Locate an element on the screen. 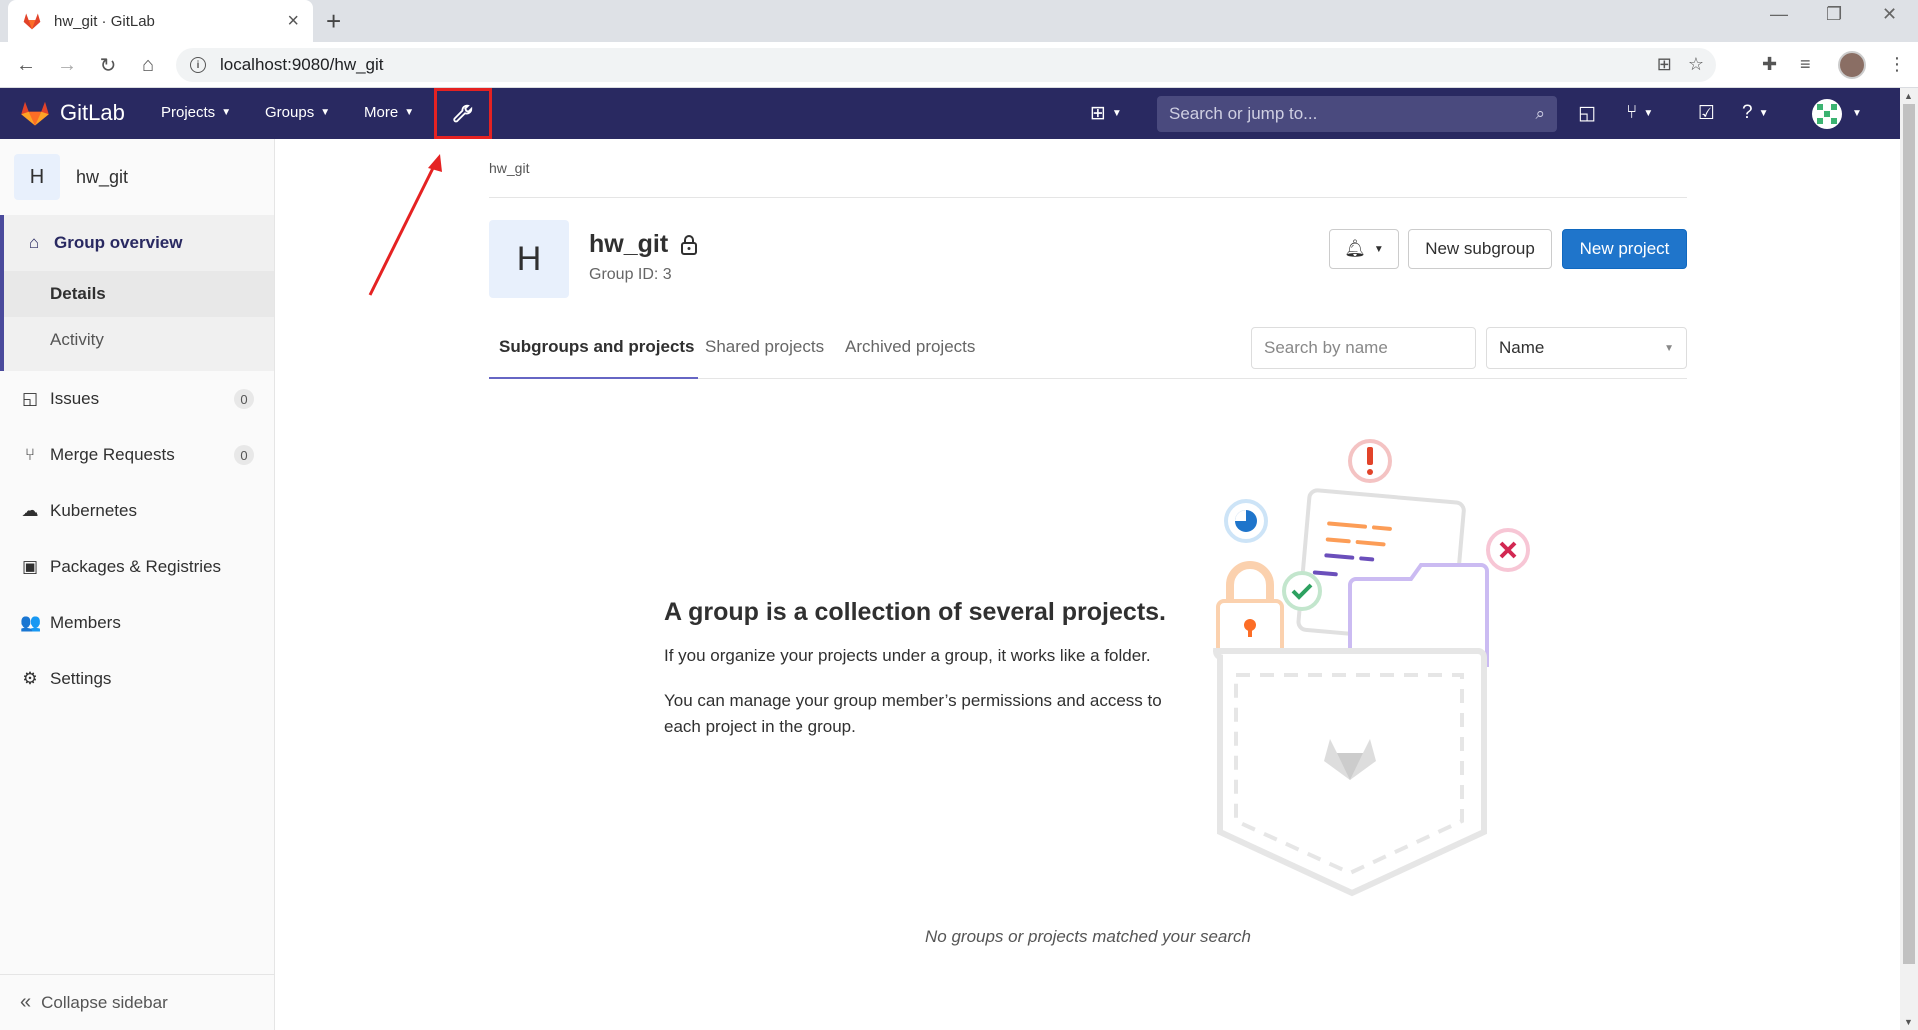 This screenshot has width=1918, height=1030. tab-close-icon: × is located at coordinates (293, 21).